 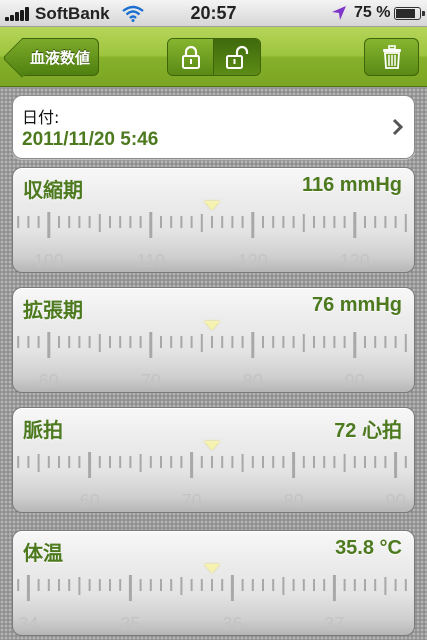 I want to click on battery-percent: 75 %, so click(x=372, y=12).